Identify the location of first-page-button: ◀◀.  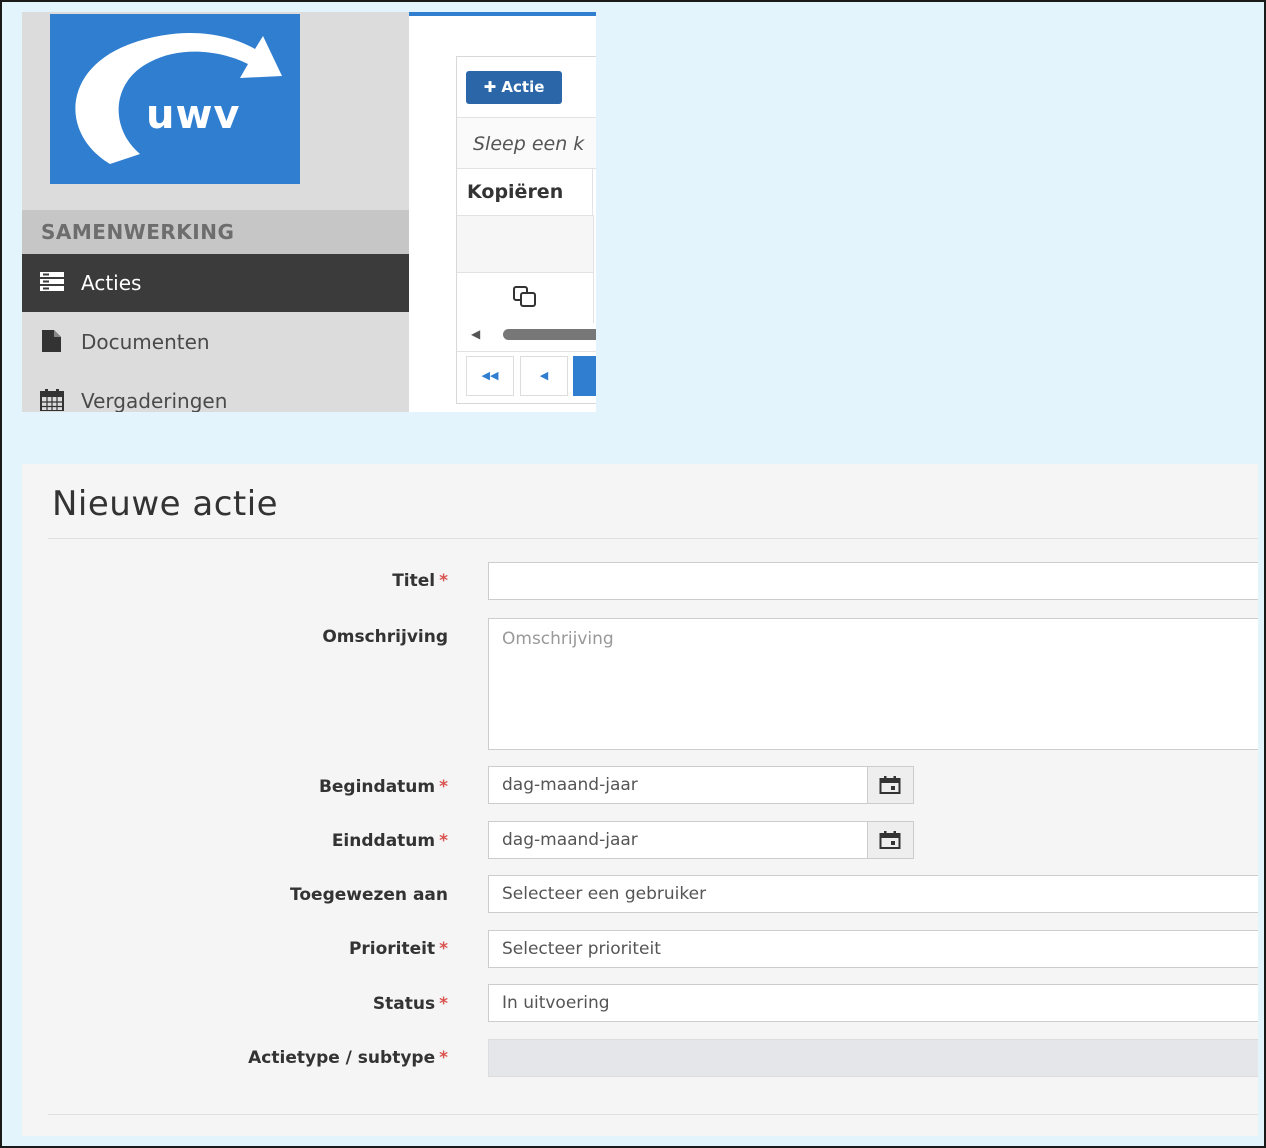
(490, 376).